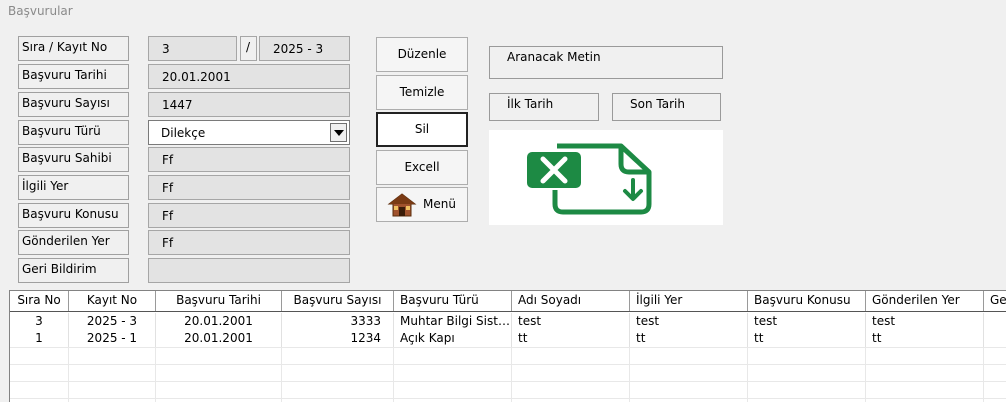  I want to click on column-header: Başvuru Sayısı, so click(338, 301).